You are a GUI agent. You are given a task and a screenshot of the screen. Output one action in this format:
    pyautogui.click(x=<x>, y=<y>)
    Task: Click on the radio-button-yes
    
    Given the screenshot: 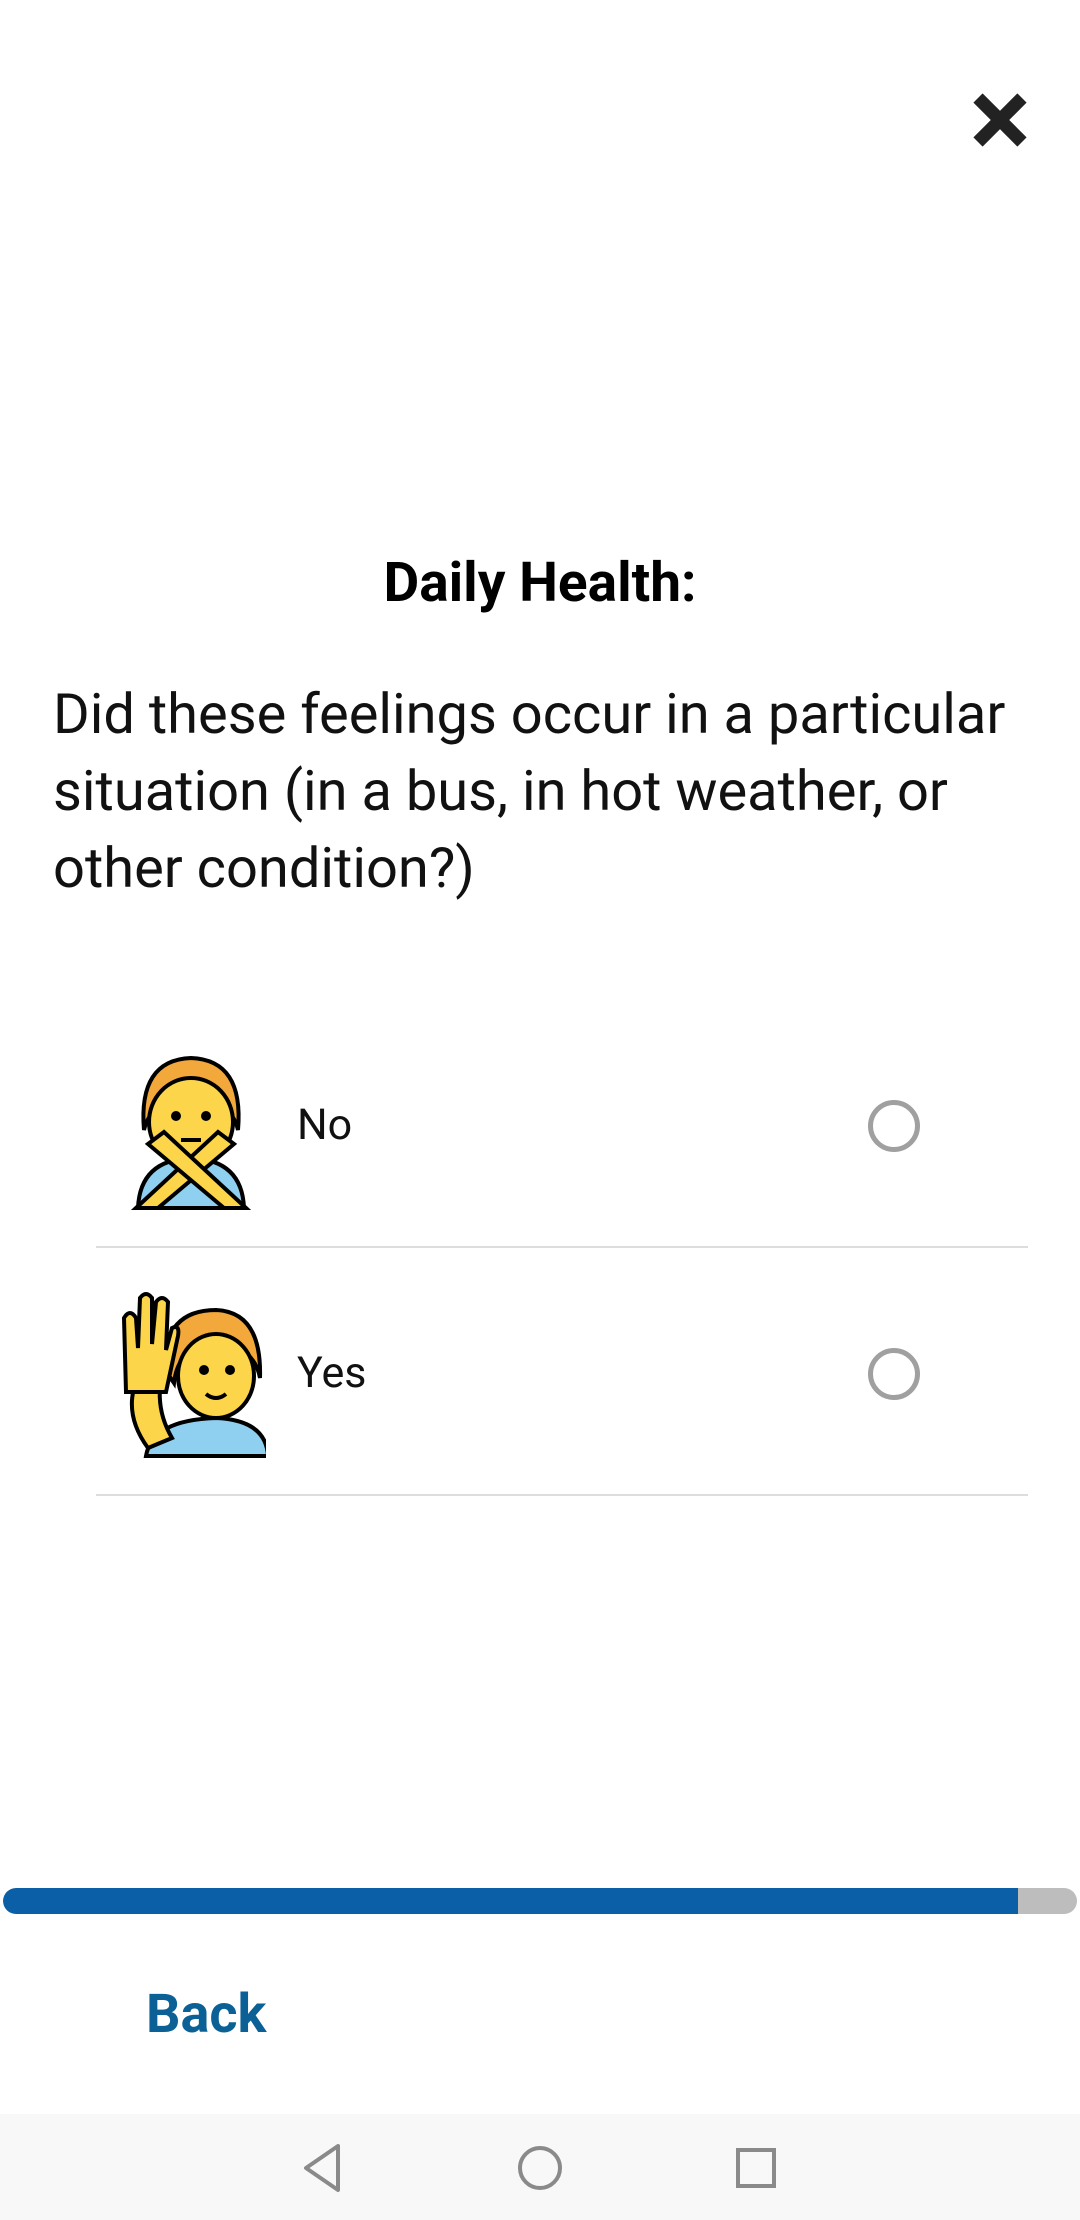 What is the action you would take?
    pyautogui.click(x=894, y=1374)
    